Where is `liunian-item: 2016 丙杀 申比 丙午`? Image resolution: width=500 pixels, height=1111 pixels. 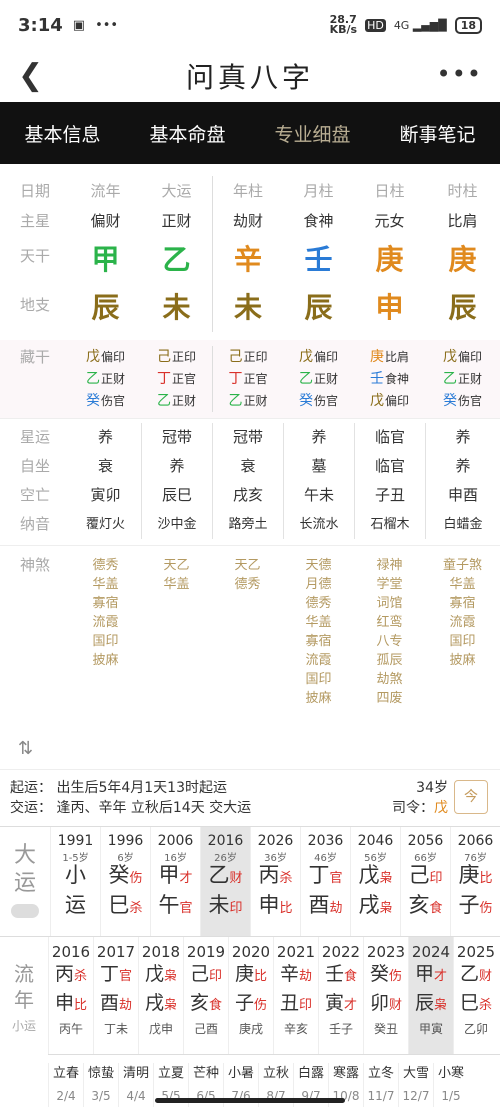 liunian-item: 2016 丙杀 申比 丙午 is located at coordinates (70, 995).